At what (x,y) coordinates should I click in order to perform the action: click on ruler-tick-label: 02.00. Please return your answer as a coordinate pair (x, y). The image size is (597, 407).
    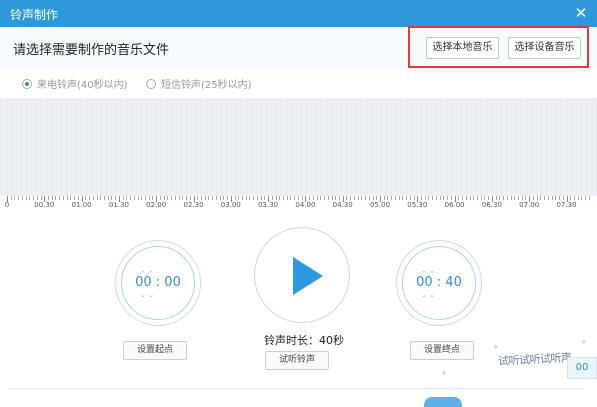
    Looking at the image, I should click on (156, 205).